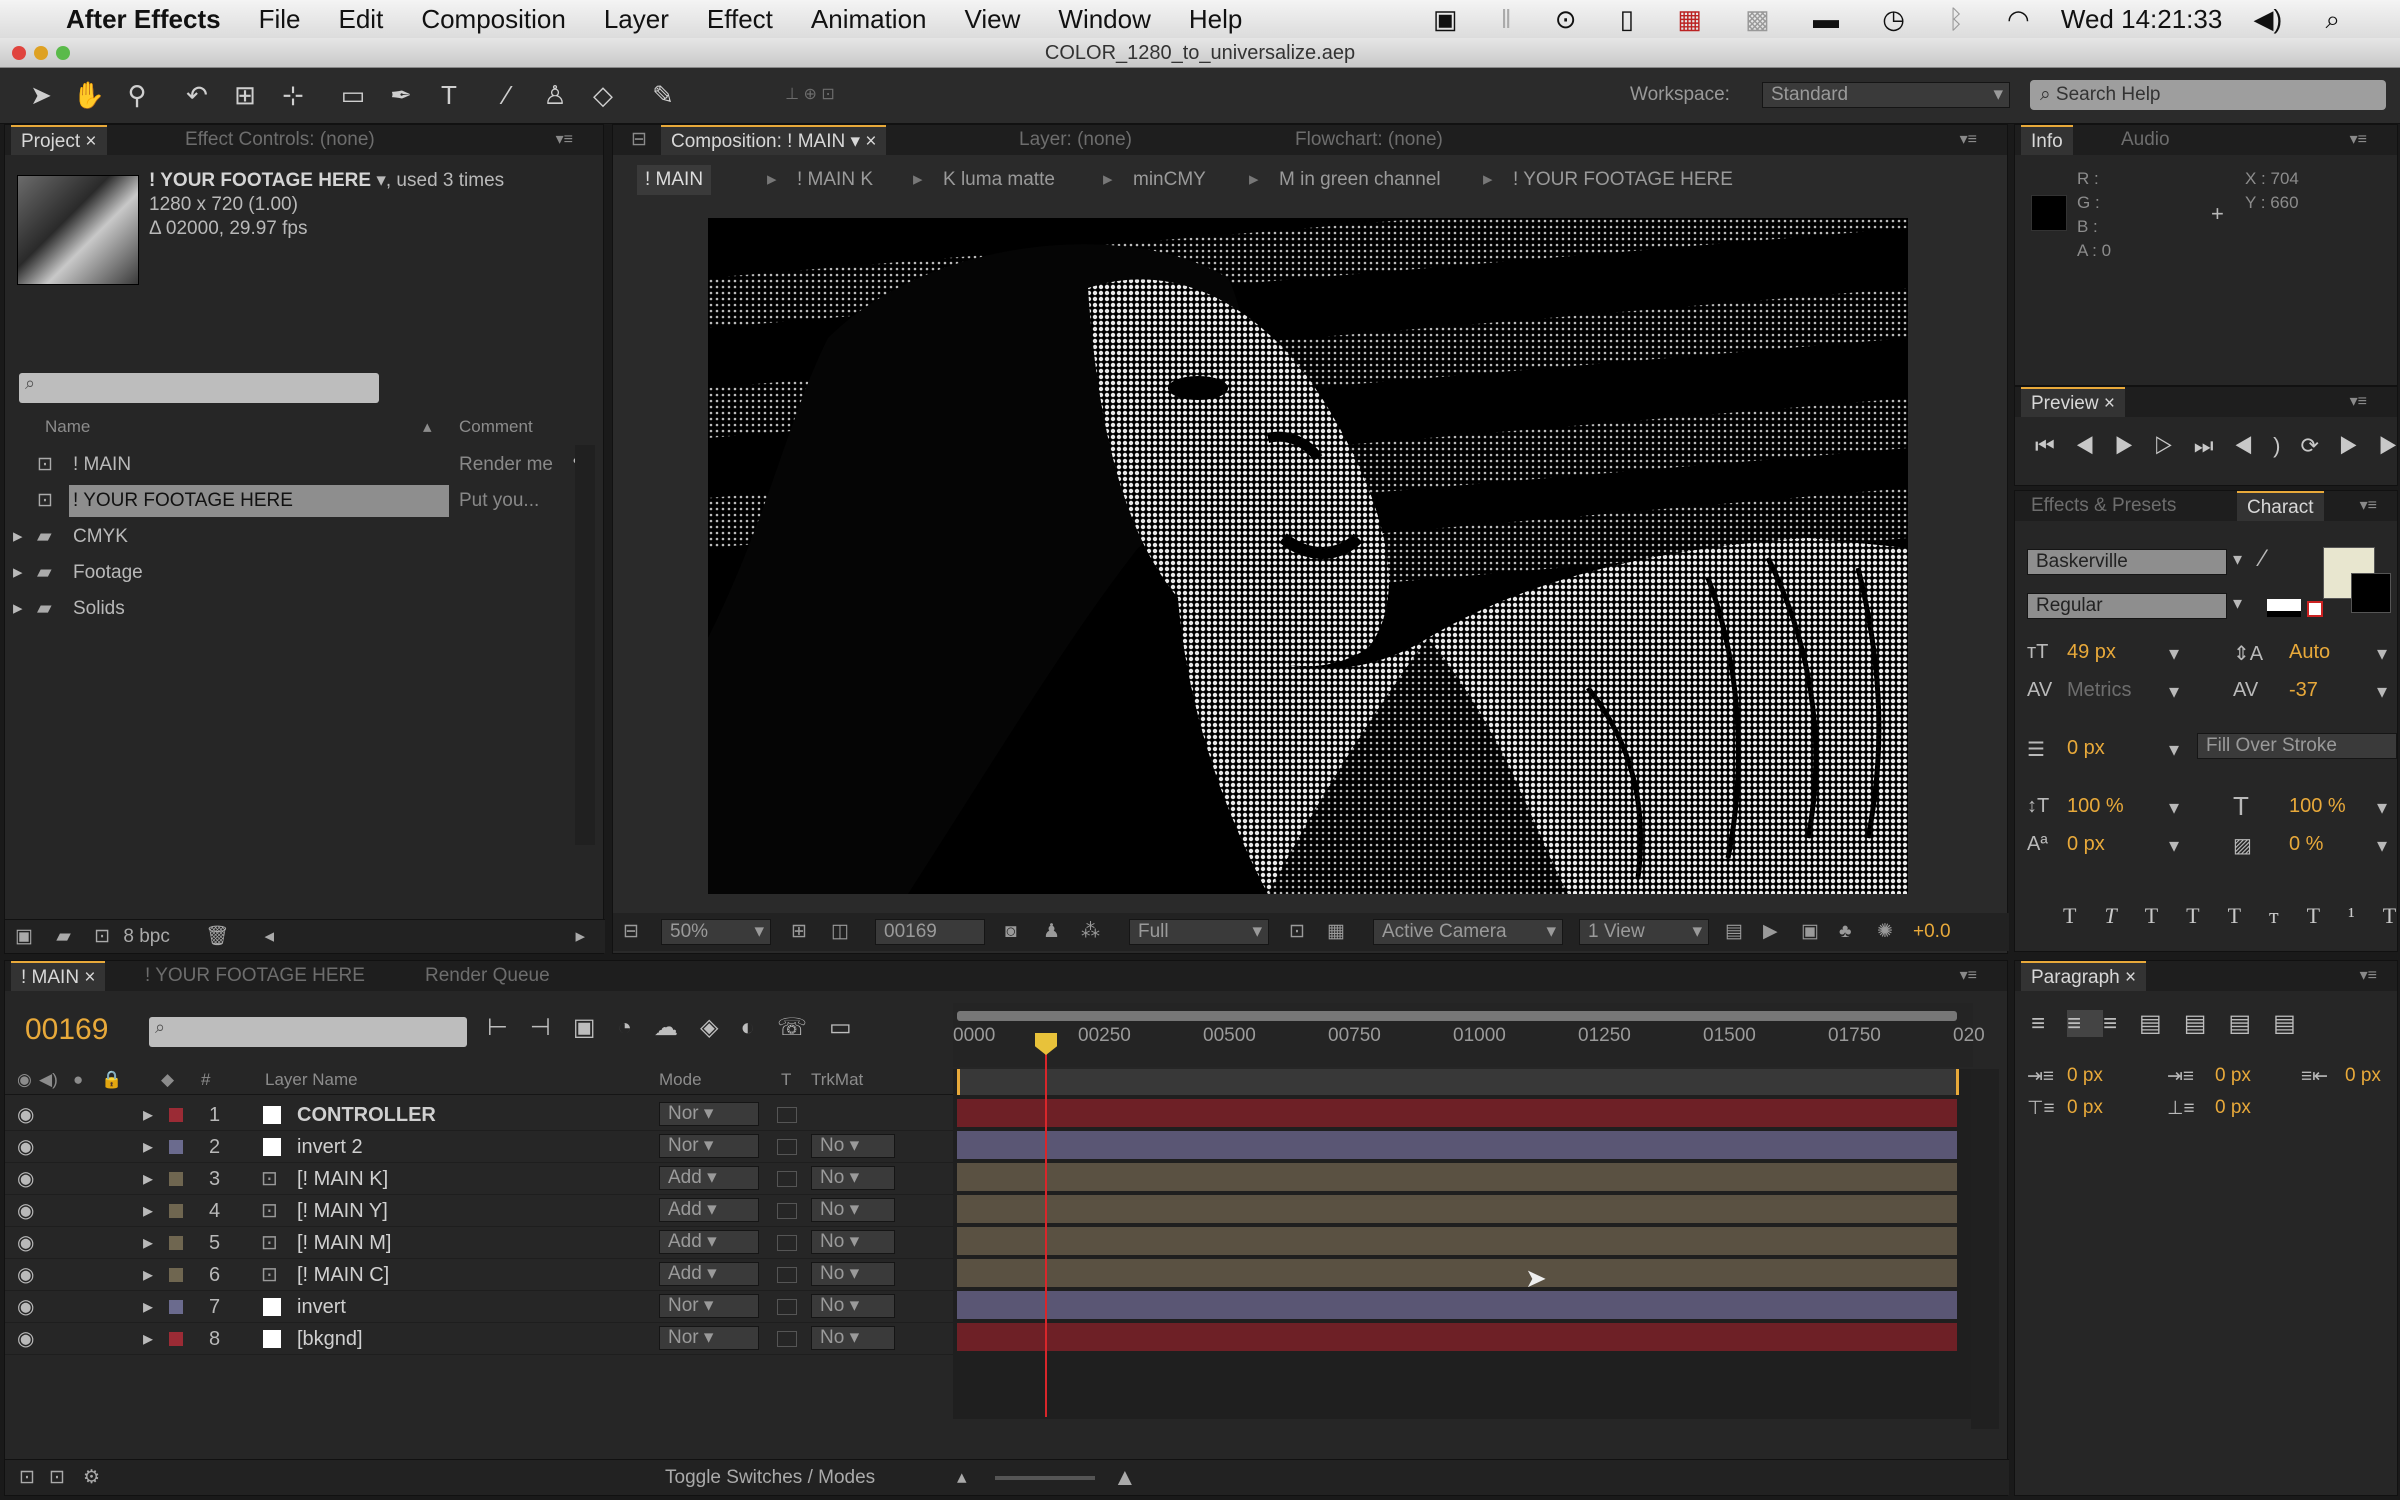  What do you see at coordinates (2371, 593) in the screenshot?
I see `stroke-color-swatch` at bounding box center [2371, 593].